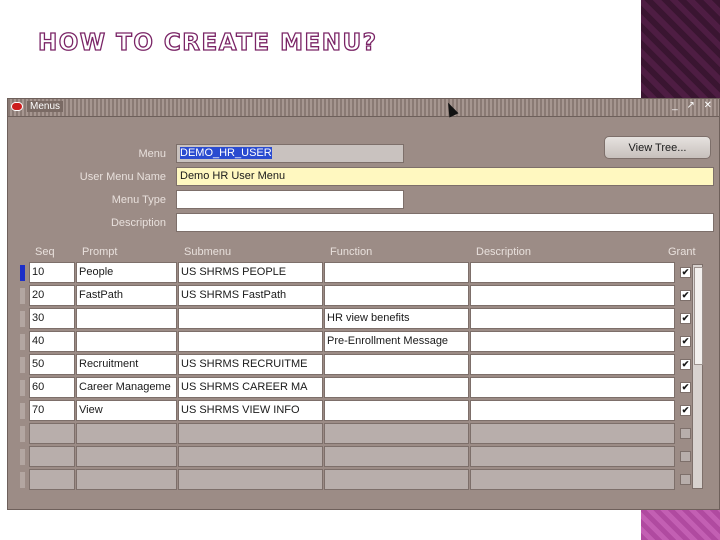 Image resolution: width=720 pixels, height=540 pixels. Describe the element at coordinates (680, 524) in the screenshot. I see `slide-decoration-bottom` at that location.